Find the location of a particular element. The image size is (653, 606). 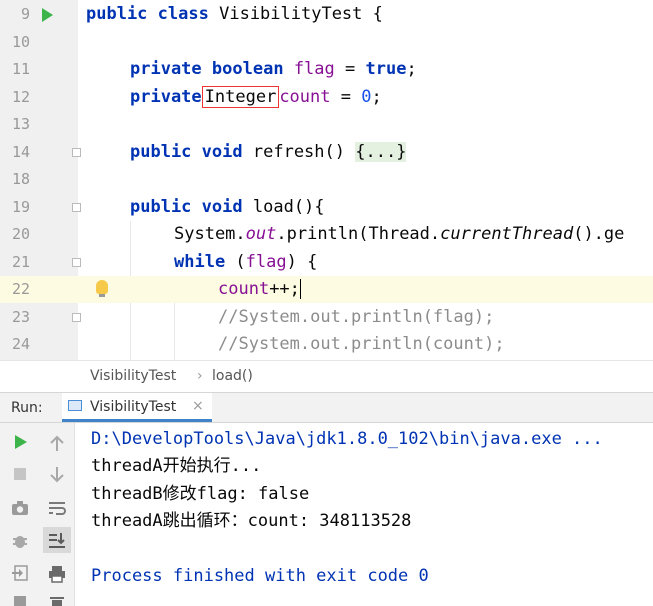

line-number: 19 is located at coordinates (20, 207).